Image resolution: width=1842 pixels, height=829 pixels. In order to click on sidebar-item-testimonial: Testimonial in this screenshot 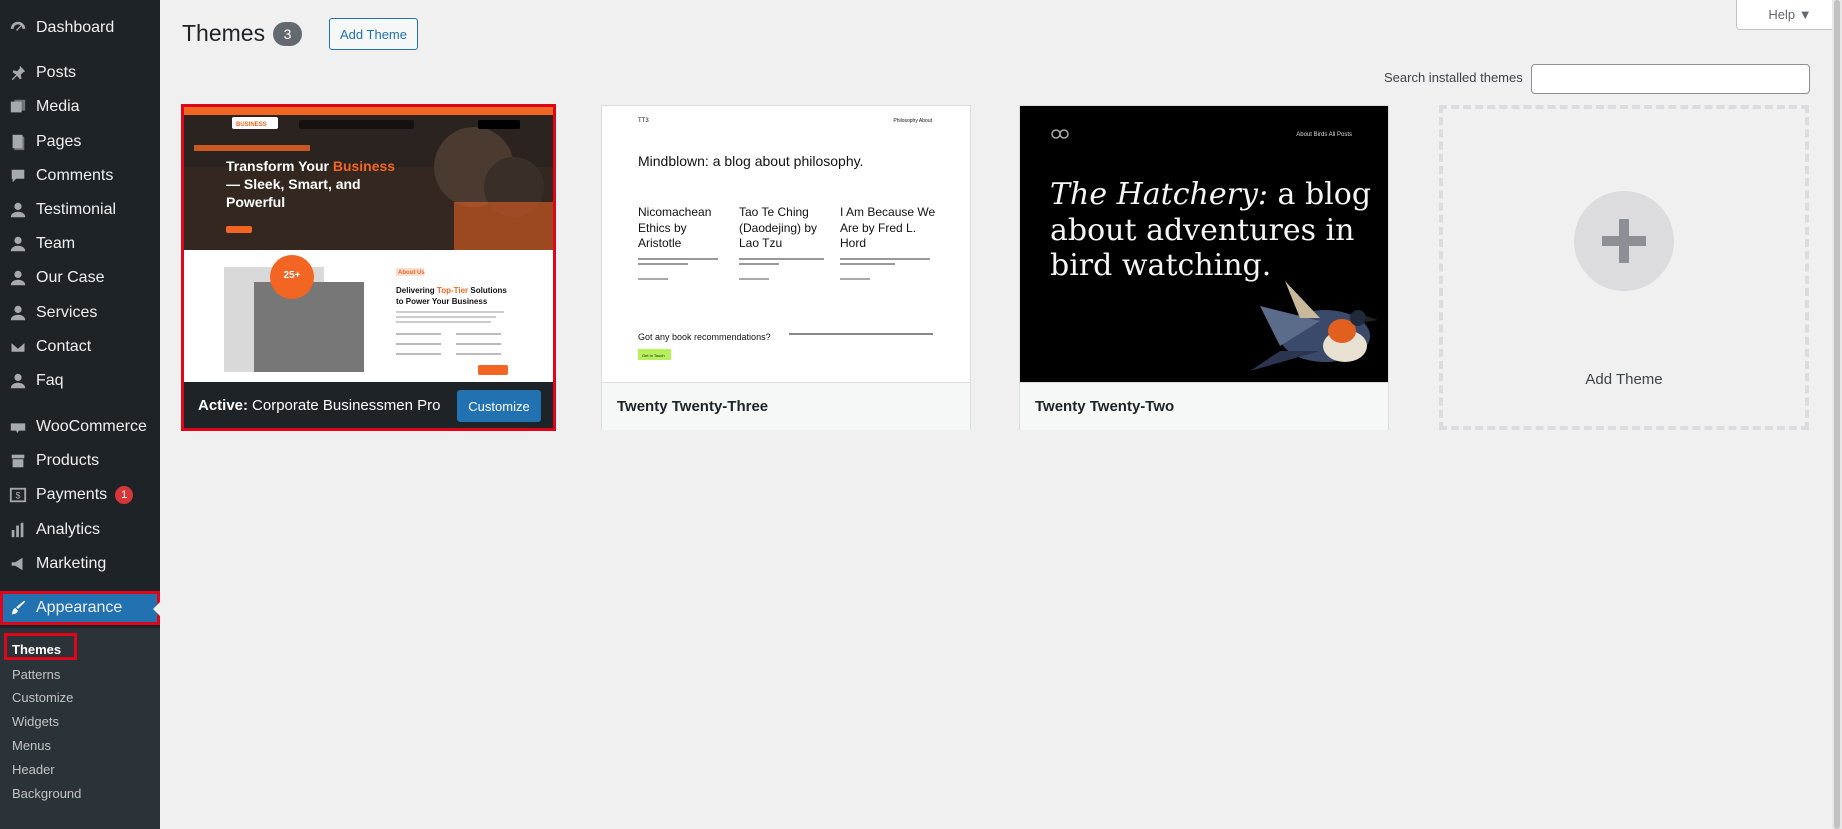, I will do `click(80, 210)`.